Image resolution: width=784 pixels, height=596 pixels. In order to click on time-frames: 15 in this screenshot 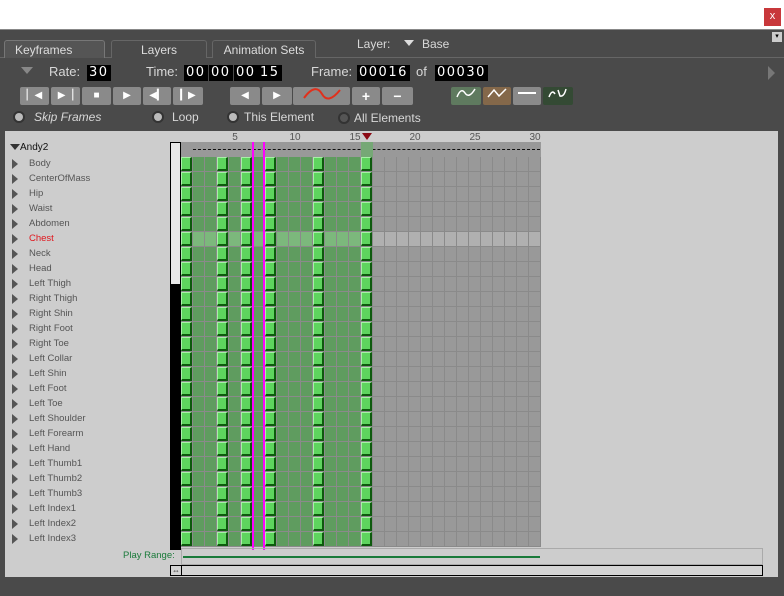, I will do `click(270, 73)`.